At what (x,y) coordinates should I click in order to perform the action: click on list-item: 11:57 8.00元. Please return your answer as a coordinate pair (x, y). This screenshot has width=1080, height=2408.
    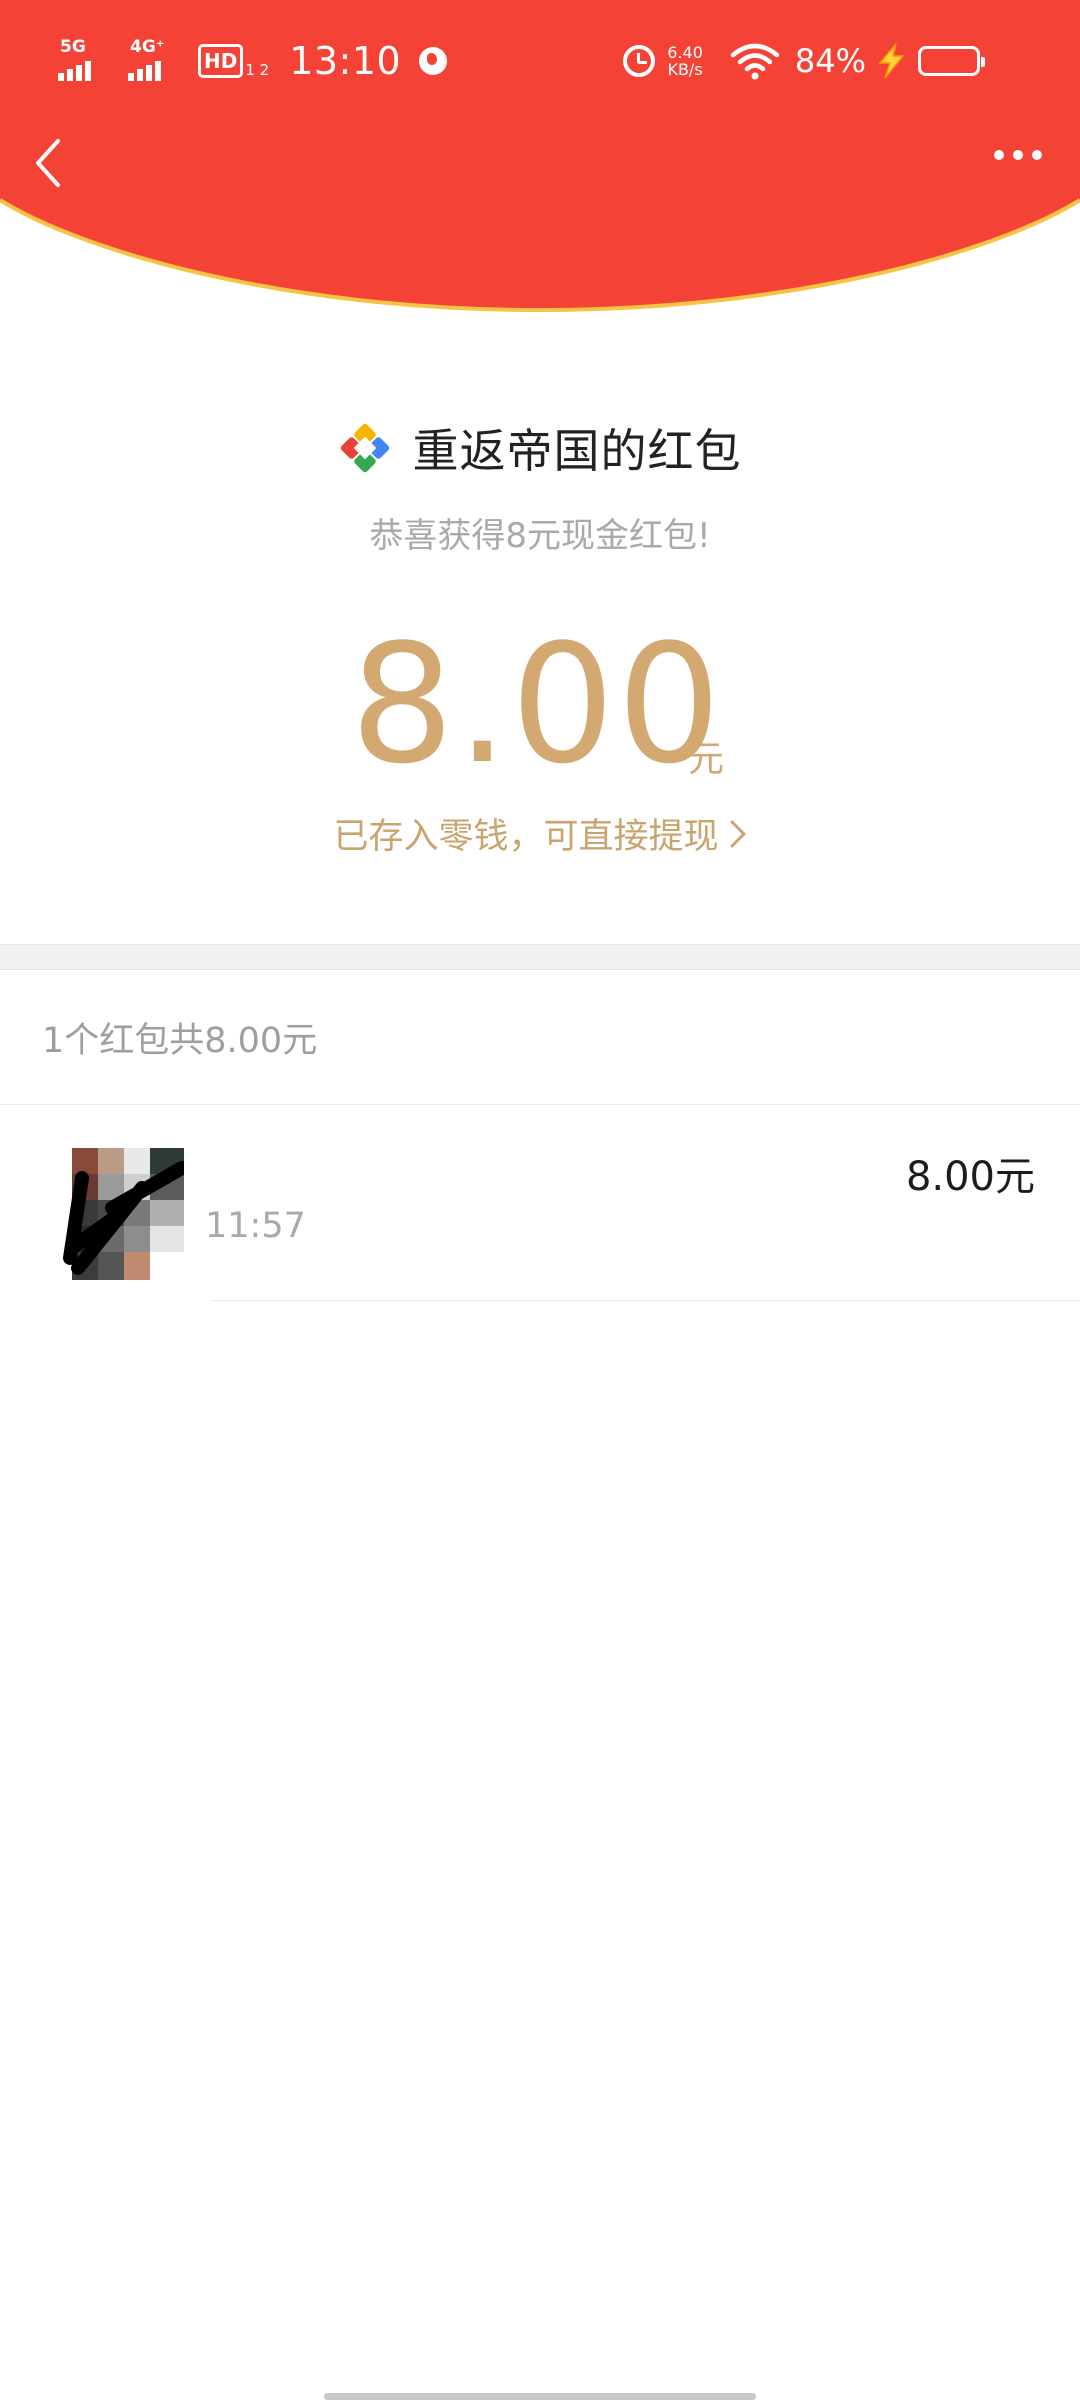
    Looking at the image, I should click on (540, 1203).